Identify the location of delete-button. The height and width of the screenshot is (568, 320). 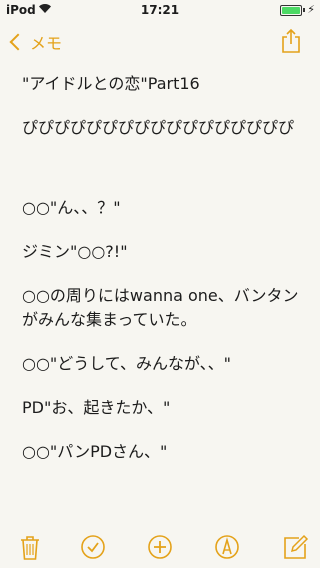
(30, 547).